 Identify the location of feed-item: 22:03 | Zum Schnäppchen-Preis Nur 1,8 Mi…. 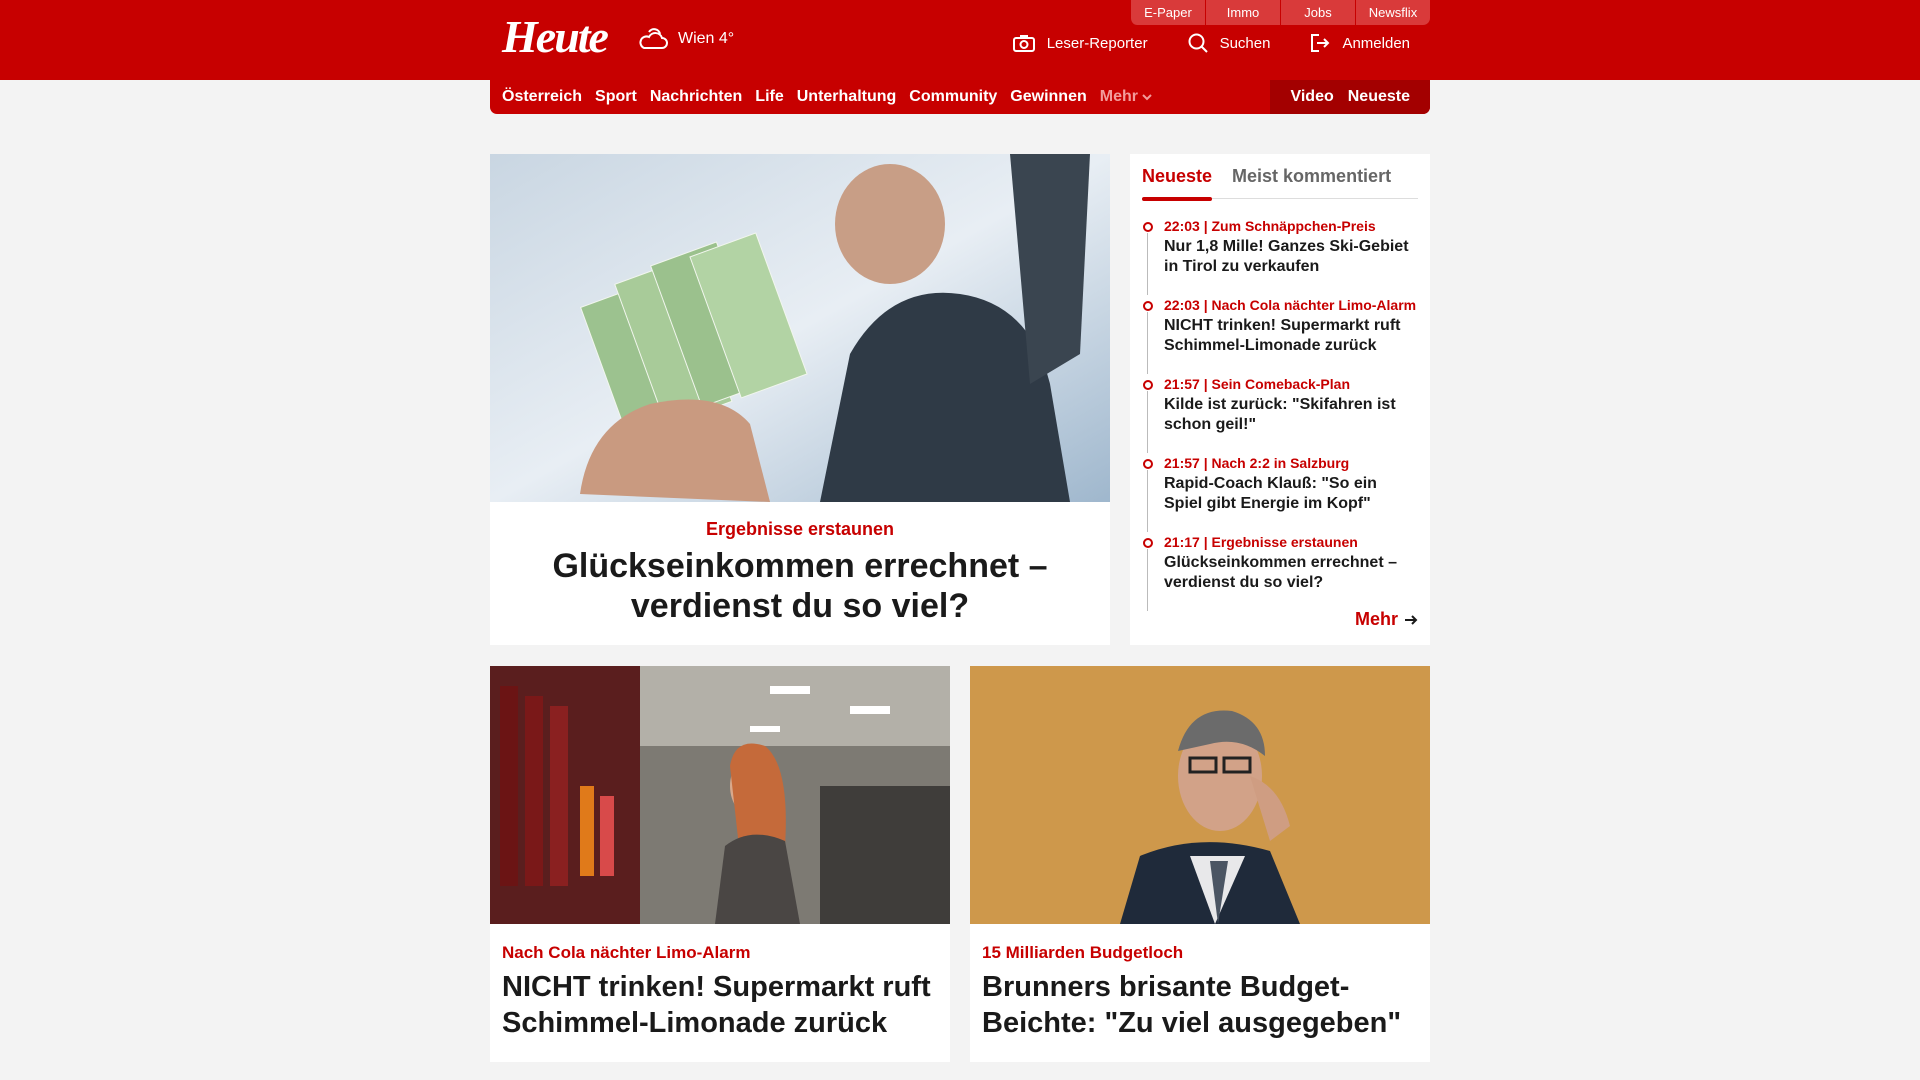
(1280, 256).